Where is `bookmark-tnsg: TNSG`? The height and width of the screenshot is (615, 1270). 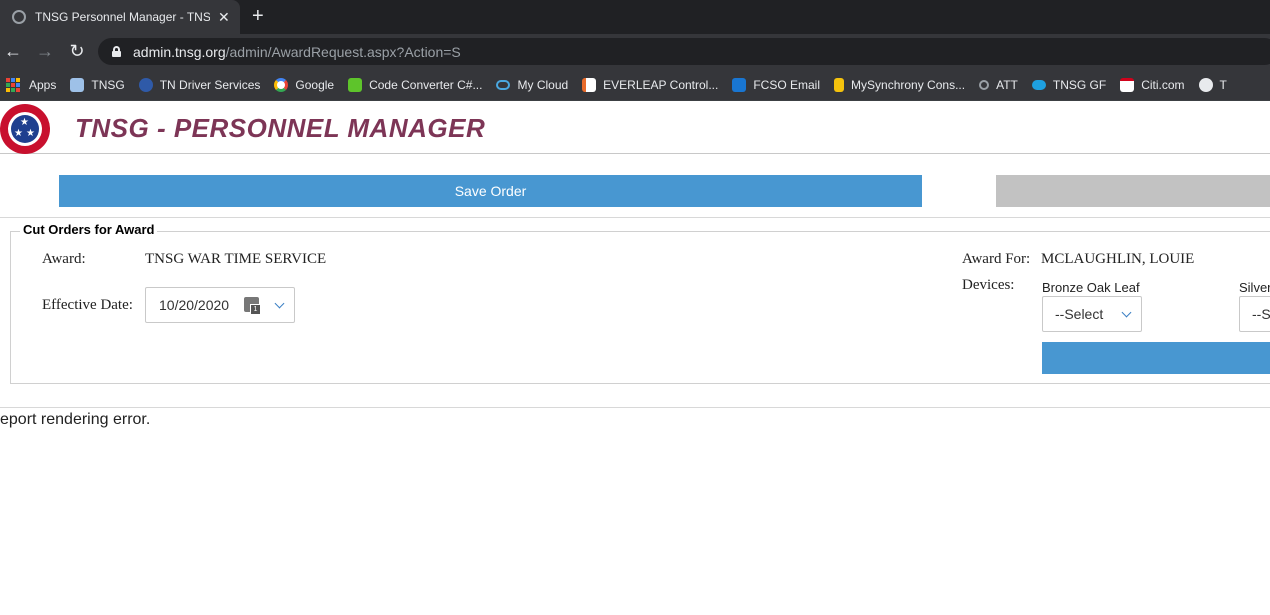 bookmark-tnsg: TNSG is located at coordinates (97, 84).